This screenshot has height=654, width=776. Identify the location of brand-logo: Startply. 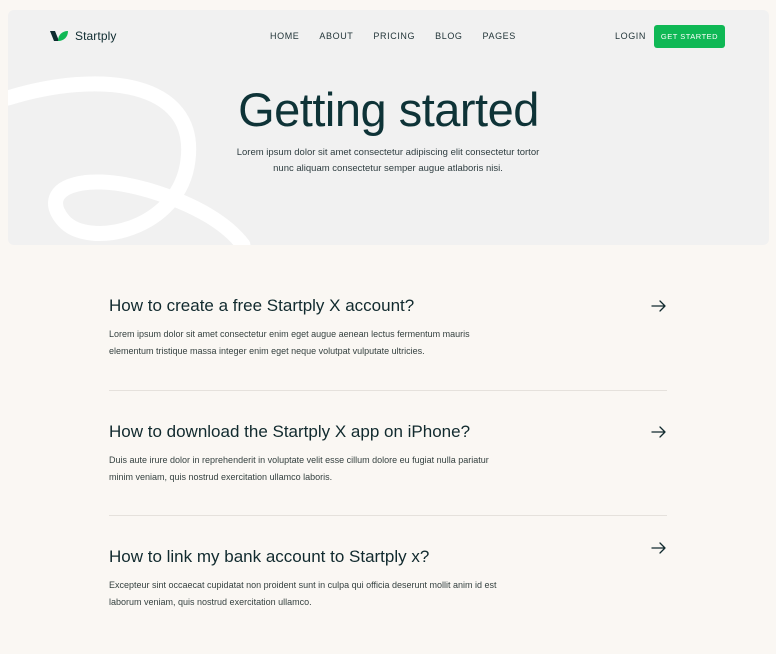
(82, 36).